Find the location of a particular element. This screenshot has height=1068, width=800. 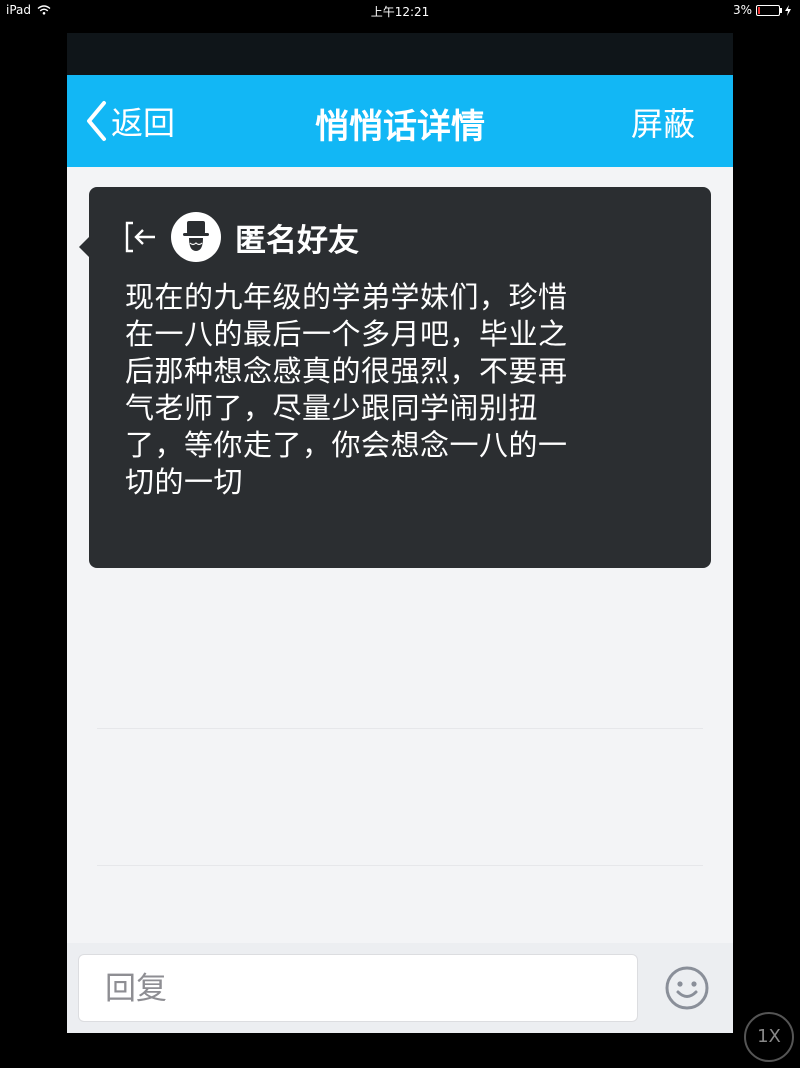

app-top-strip is located at coordinates (400, 54).